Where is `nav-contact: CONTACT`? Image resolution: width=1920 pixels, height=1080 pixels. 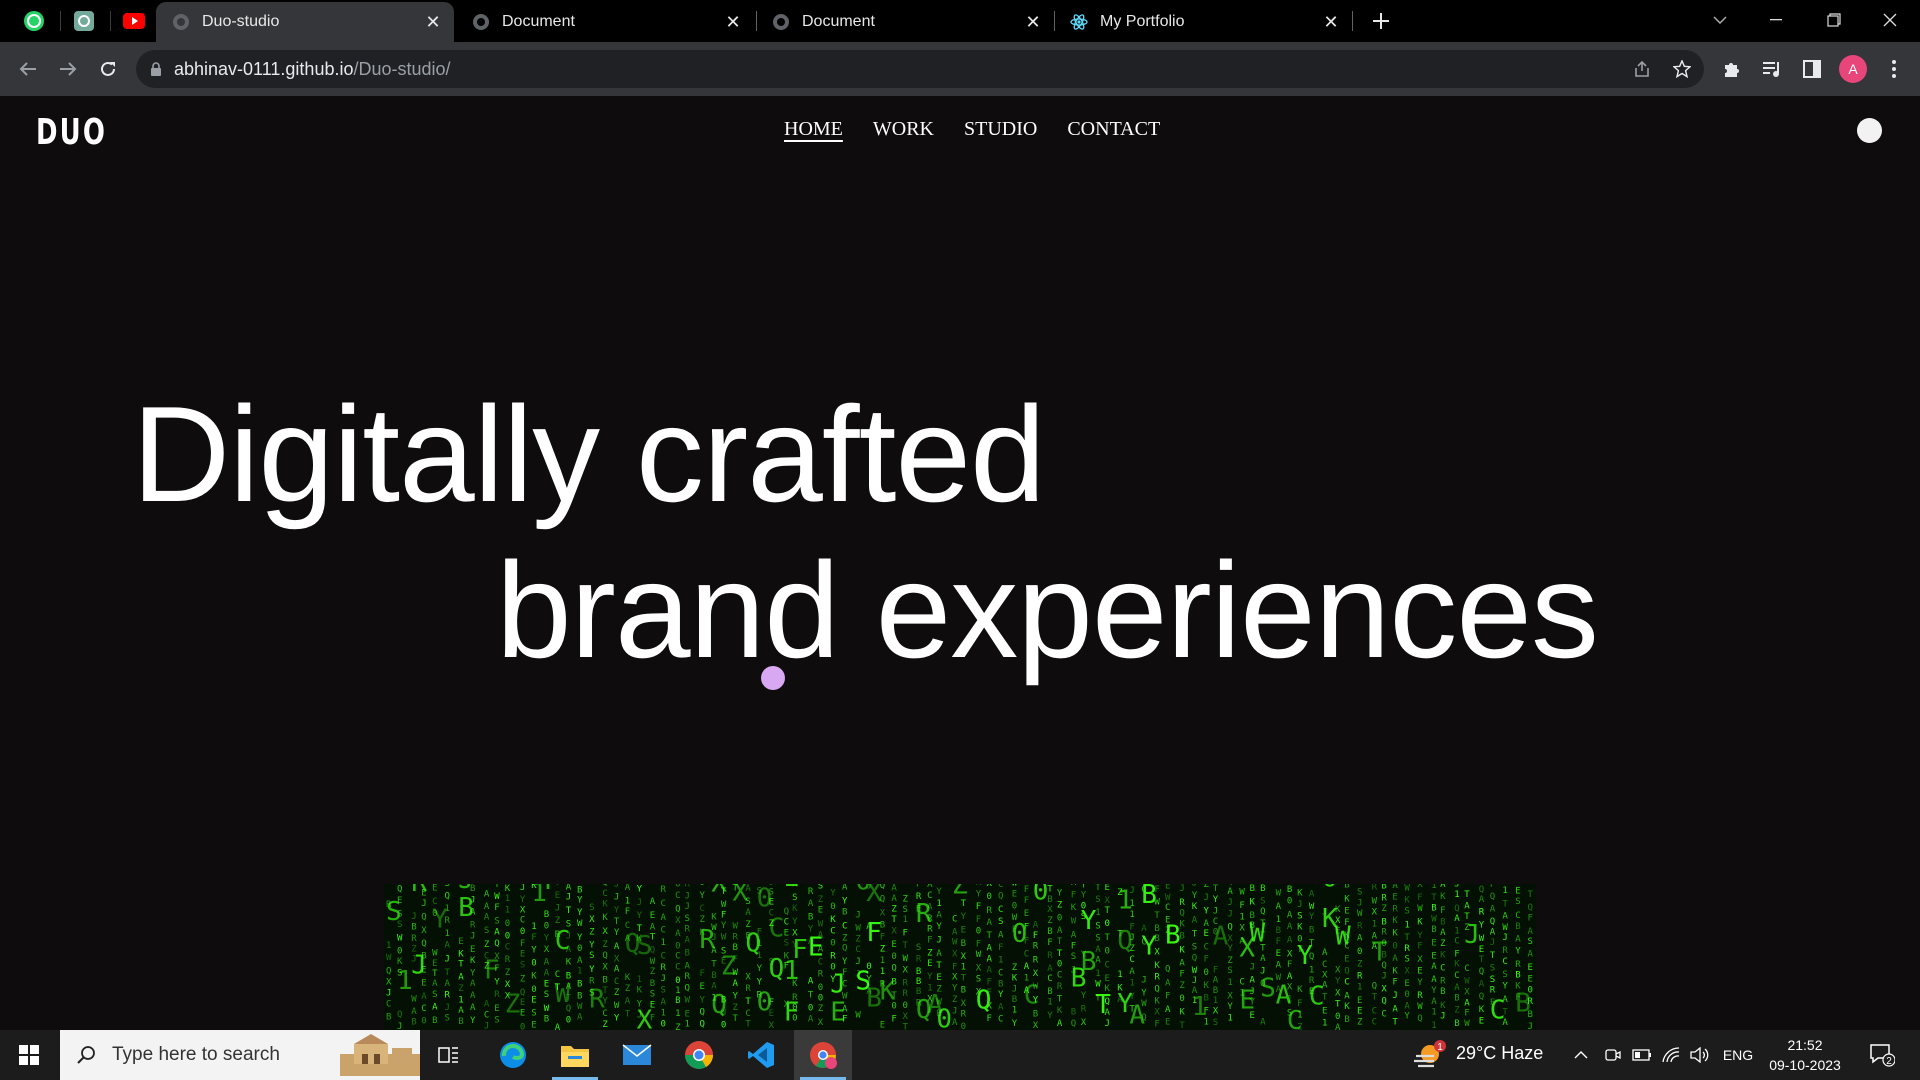
nav-contact: CONTACT is located at coordinates (1113, 129).